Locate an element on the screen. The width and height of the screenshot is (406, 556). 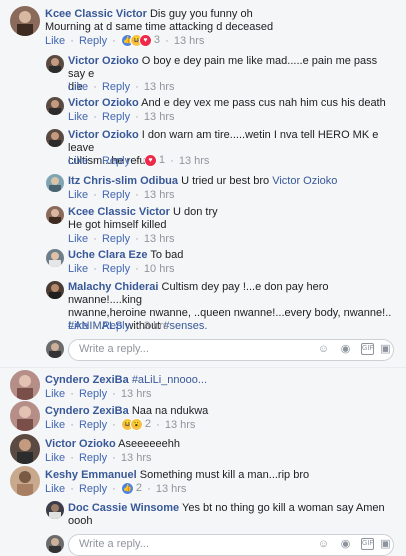
comment-text: Naa na ndukwa is located at coordinates (170, 411).